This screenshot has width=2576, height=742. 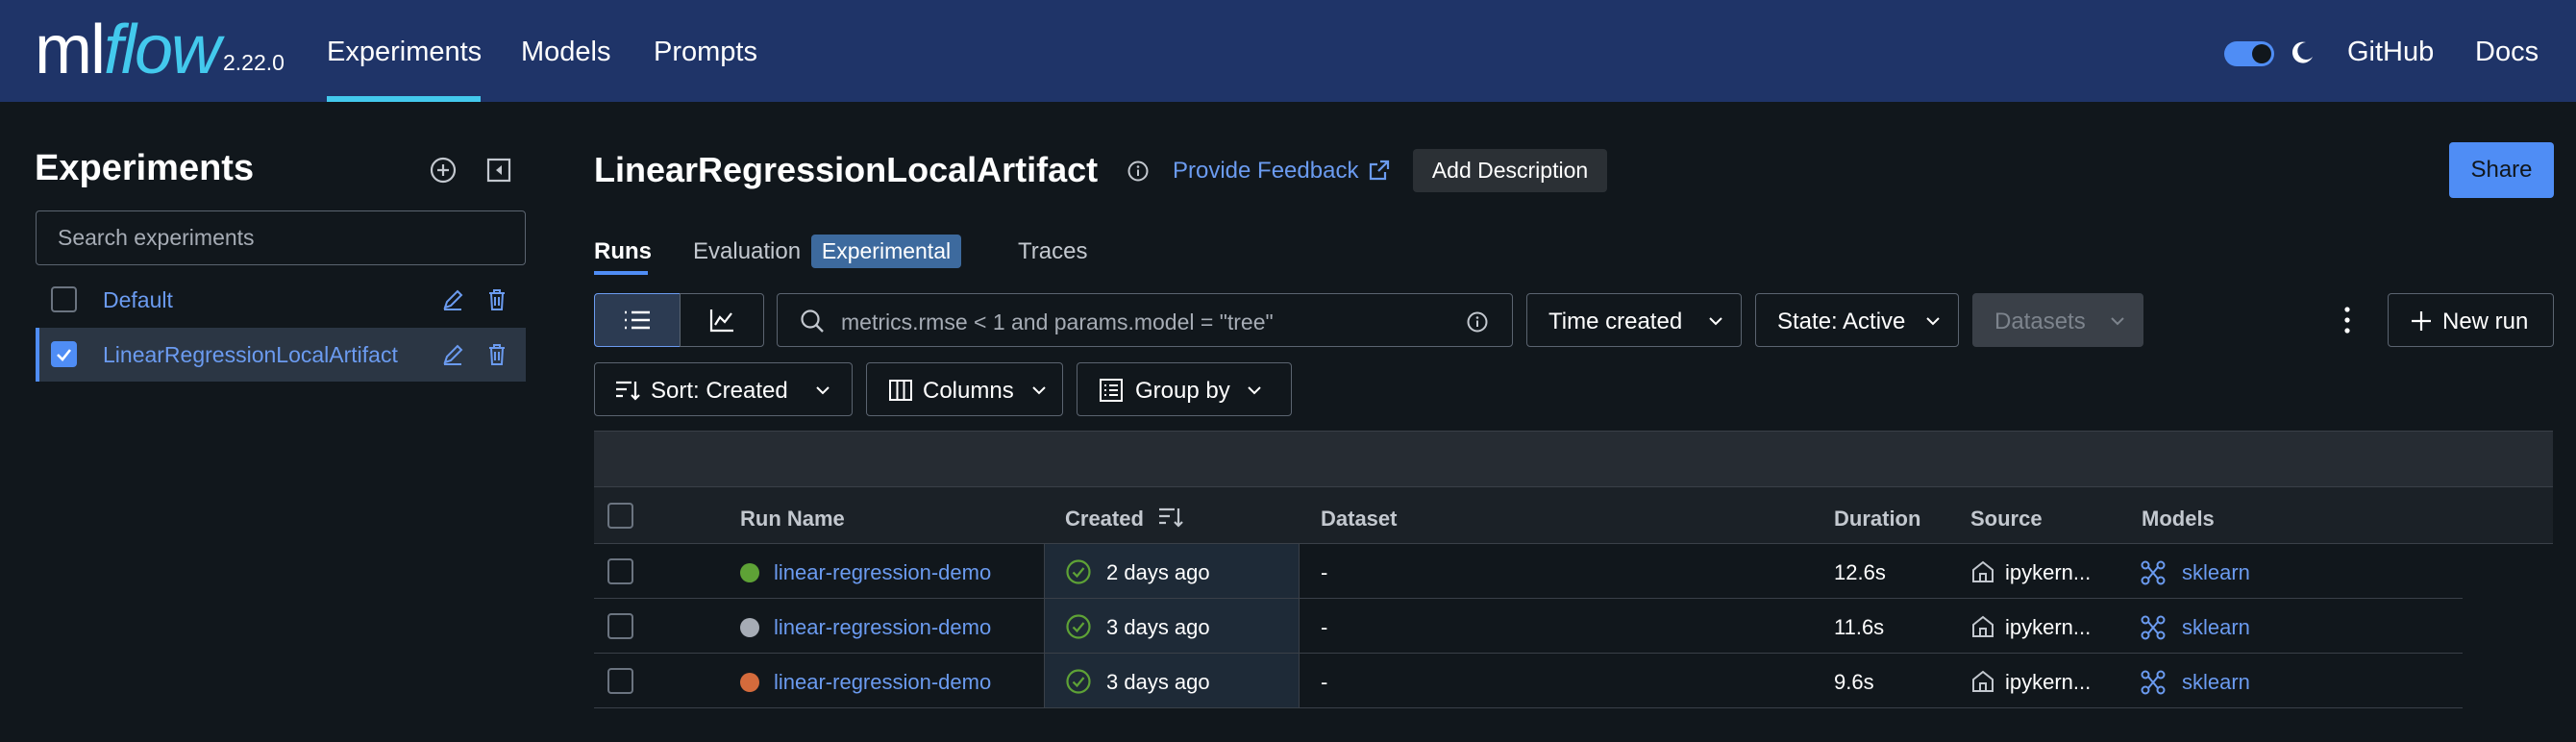 What do you see at coordinates (747, 251) in the screenshot?
I see `tab-evaluation: Evaluation` at bounding box center [747, 251].